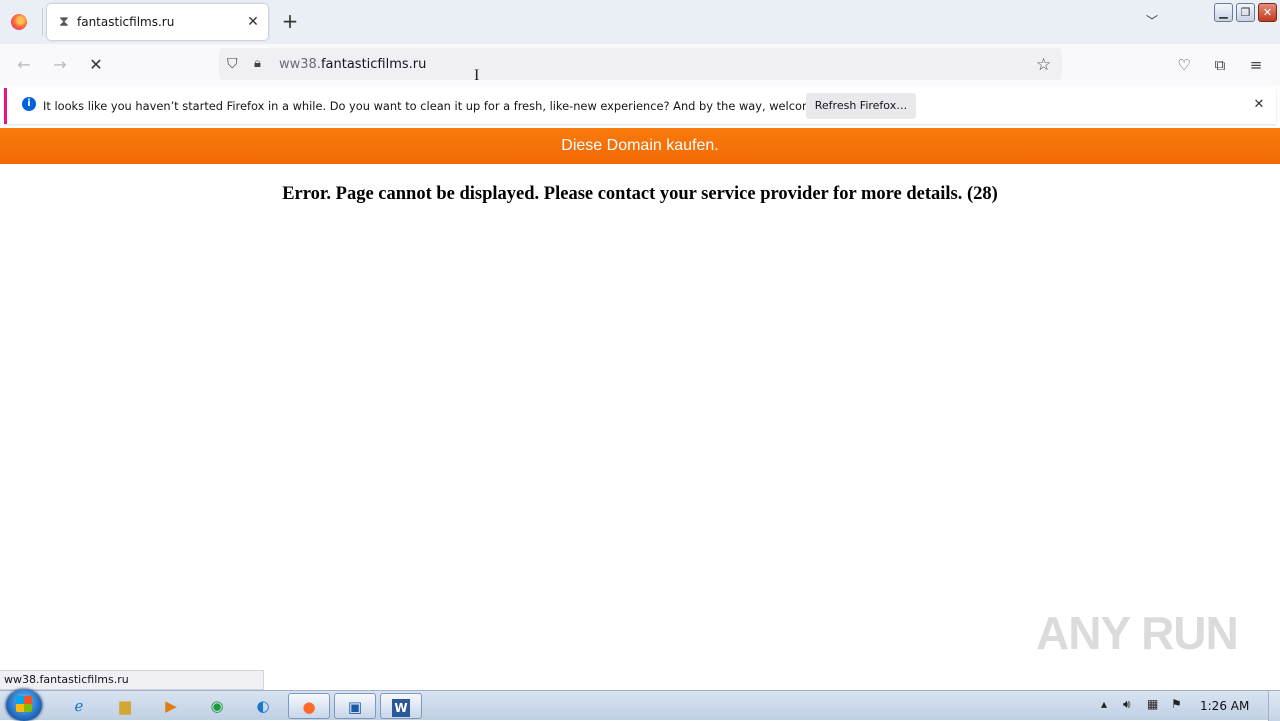  What do you see at coordinates (1267, 12) in the screenshot?
I see `close-window-button: ✕` at bounding box center [1267, 12].